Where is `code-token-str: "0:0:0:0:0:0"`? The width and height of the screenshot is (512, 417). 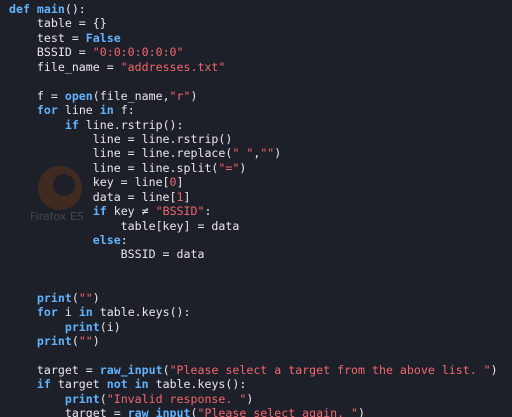
code-token-str: "0:0:0:0:0:0" is located at coordinates (138, 52).